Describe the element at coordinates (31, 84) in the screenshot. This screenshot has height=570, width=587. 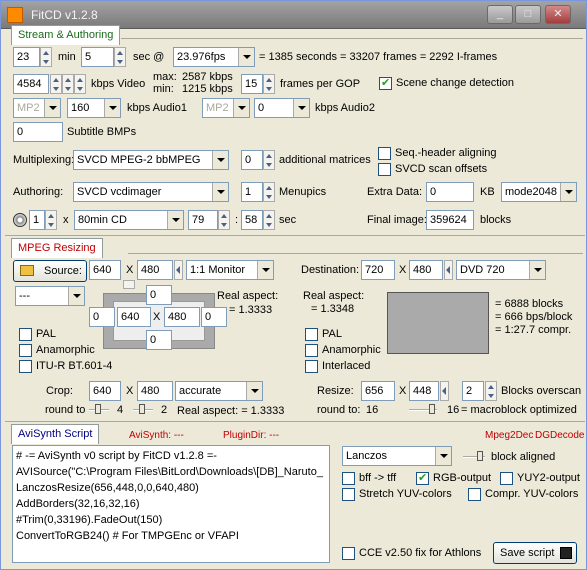
I see `video-bitrate-input: 4584` at that location.